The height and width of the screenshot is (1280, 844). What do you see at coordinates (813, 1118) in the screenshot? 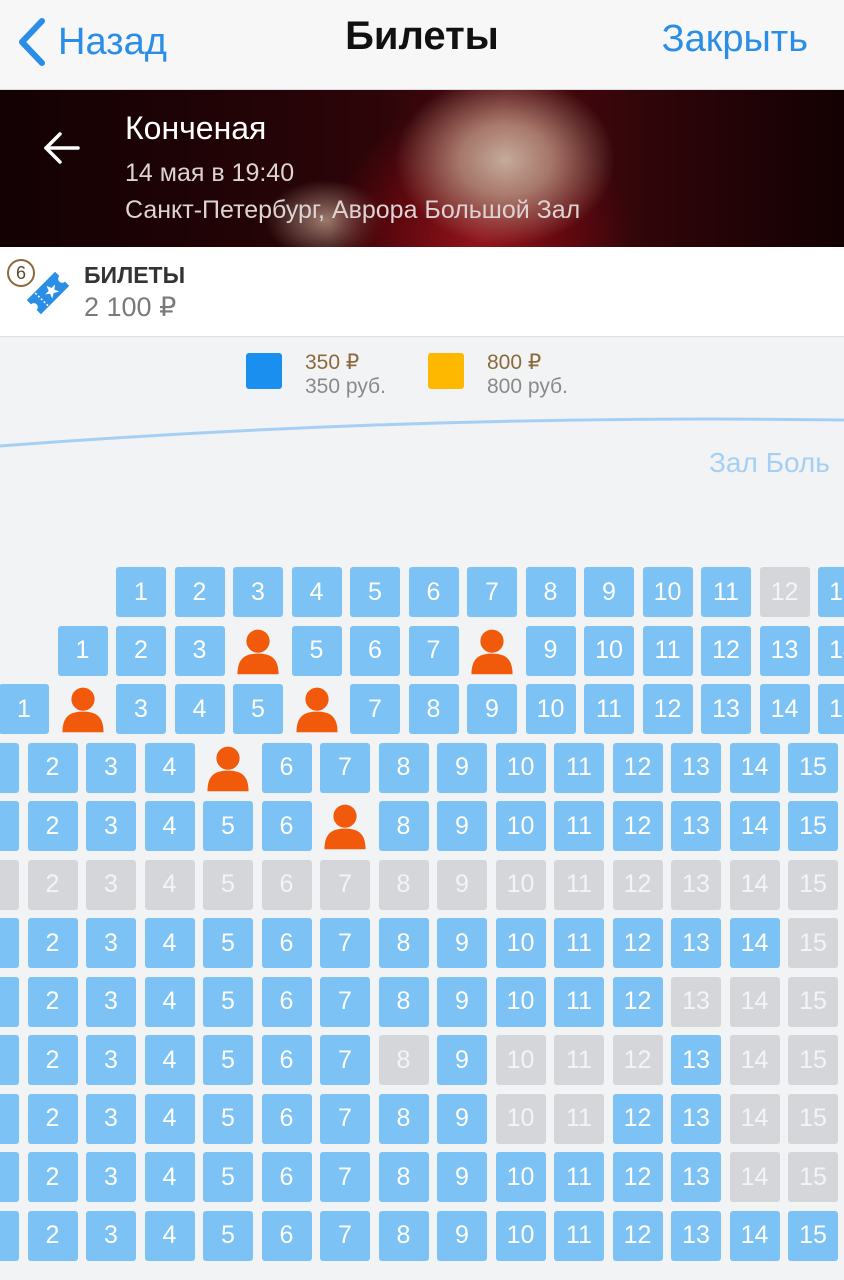
I see `seat-row10-15: 15` at bounding box center [813, 1118].